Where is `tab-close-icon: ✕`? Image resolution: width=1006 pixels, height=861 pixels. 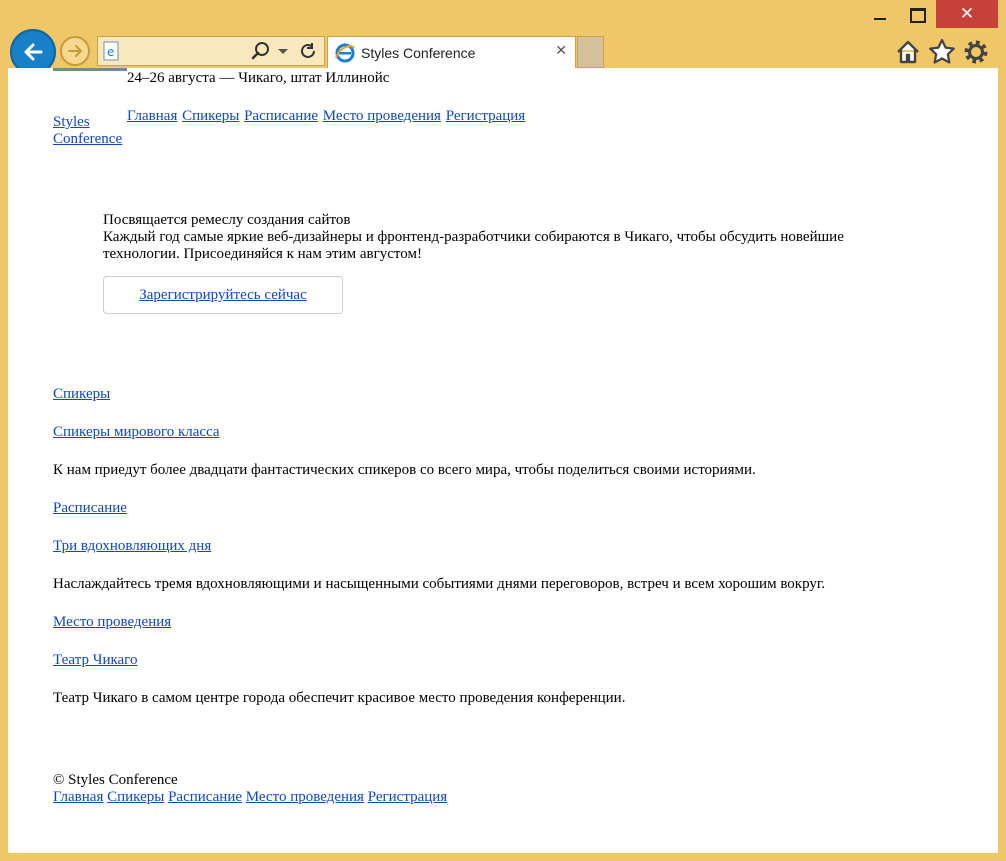 tab-close-icon: ✕ is located at coordinates (561, 51).